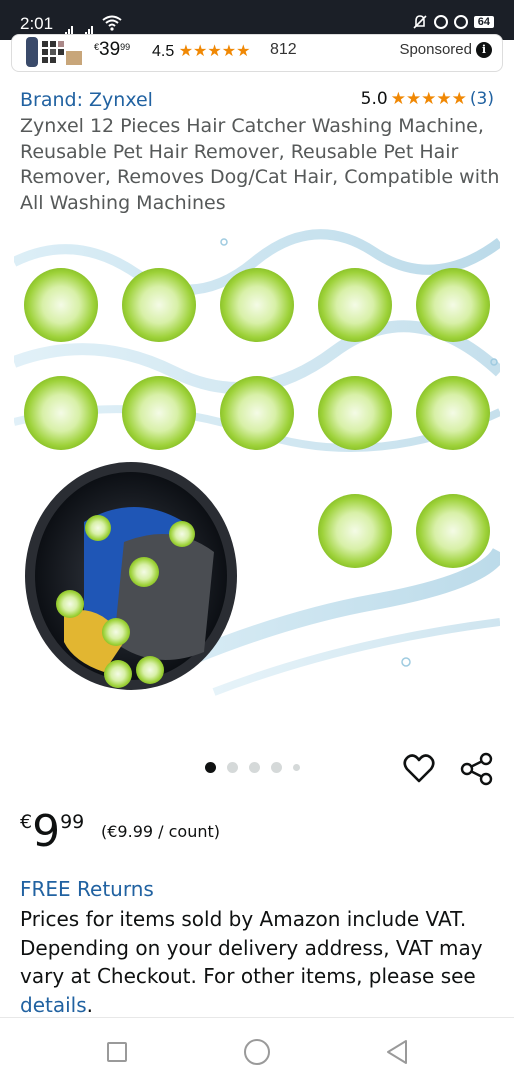 The image size is (514, 1085). Describe the element at coordinates (112, 49) in the screenshot. I see `sponsored-price: €3999` at that location.